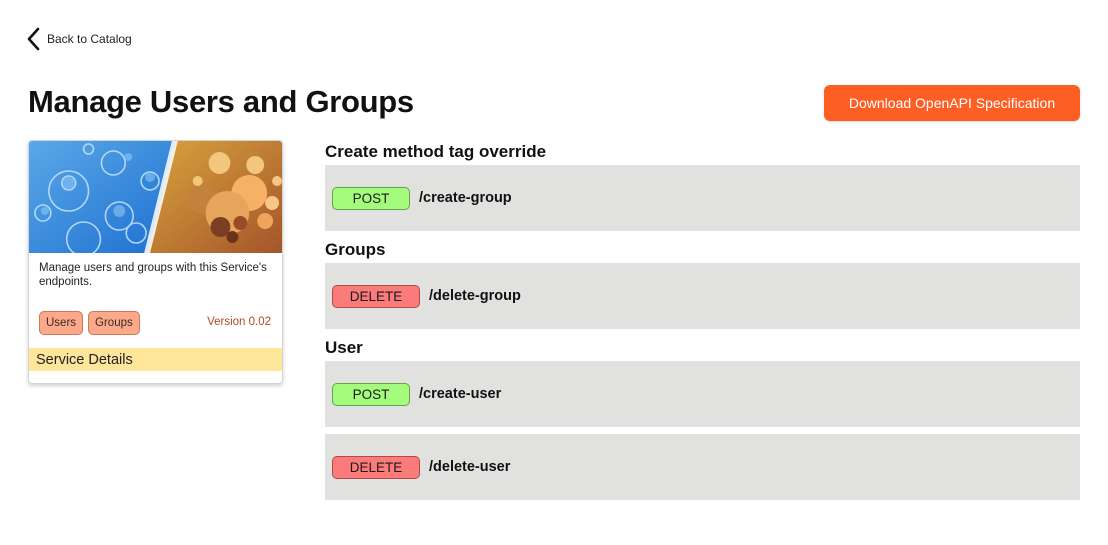 The image size is (1108, 545). Describe the element at coordinates (436, 151) in the screenshot. I see `section-title-create-method-tag-override: Create method tag override` at that location.